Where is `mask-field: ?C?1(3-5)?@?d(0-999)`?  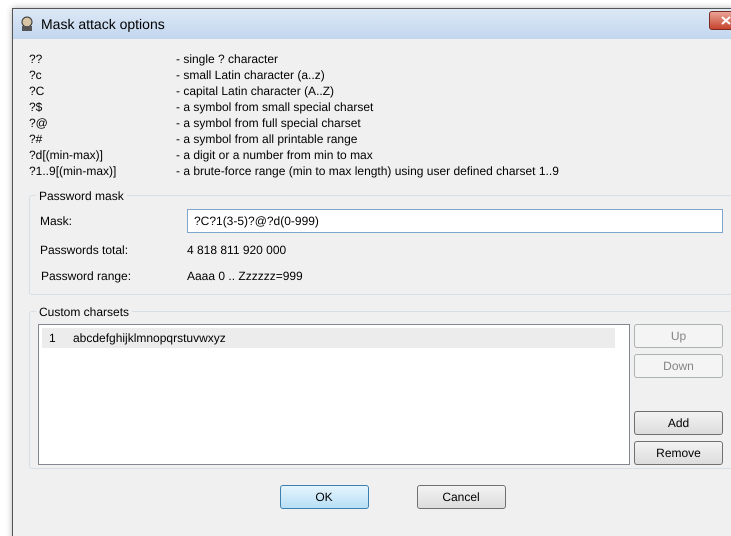
mask-field: ?C?1(3-5)?@?d(0-999) is located at coordinates (455, 220).